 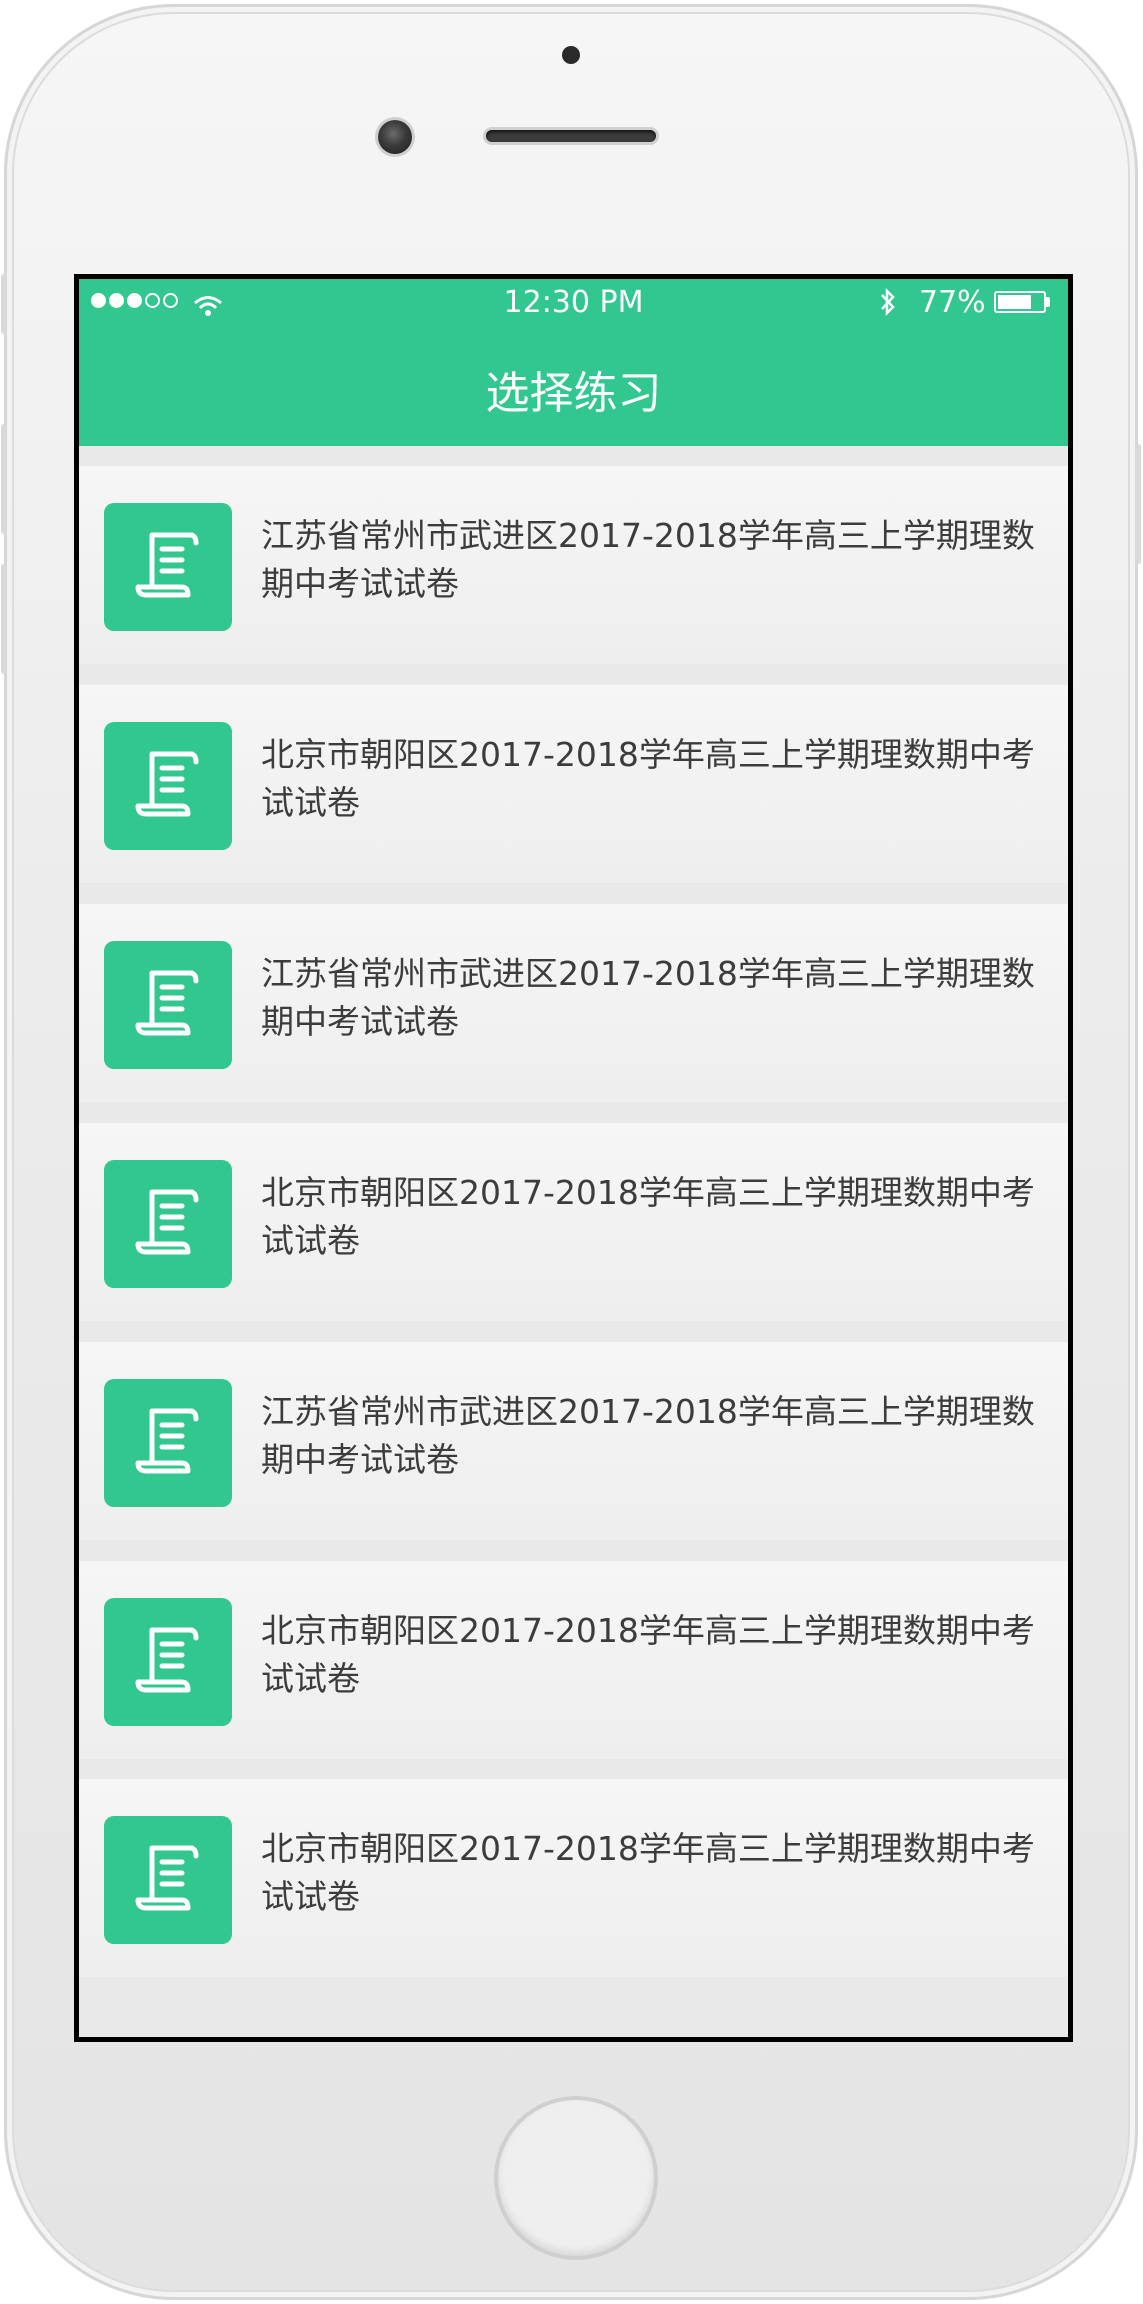 What do you see at coordinates (4, 479) in the screenshot?
I see `volume-up-button` at bounding box center [4, 479].